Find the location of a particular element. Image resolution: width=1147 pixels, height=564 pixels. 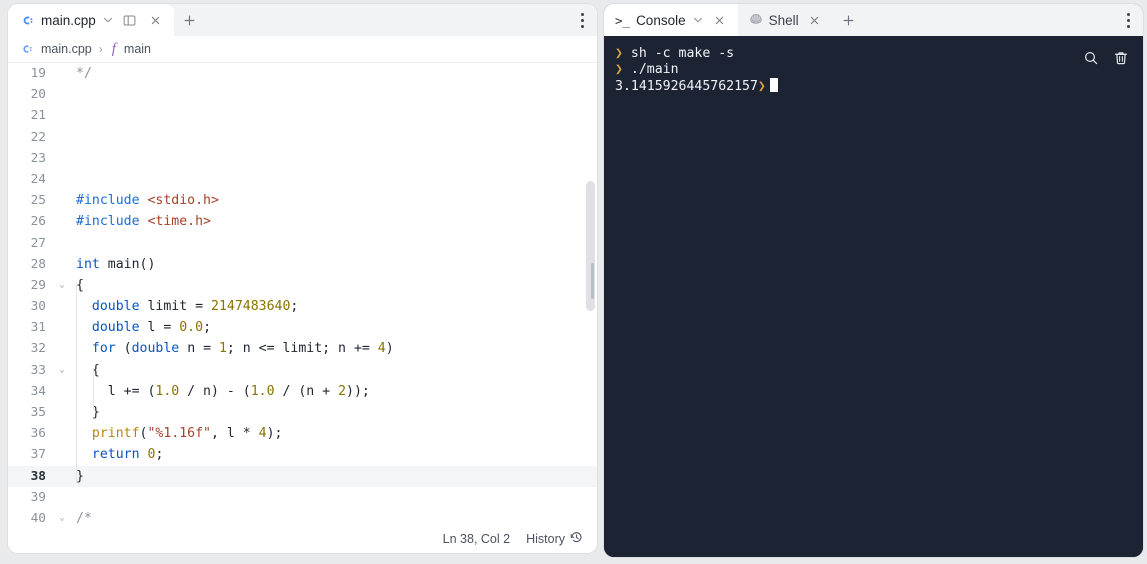

console-clear-button is located at coordinates (1121, 58).